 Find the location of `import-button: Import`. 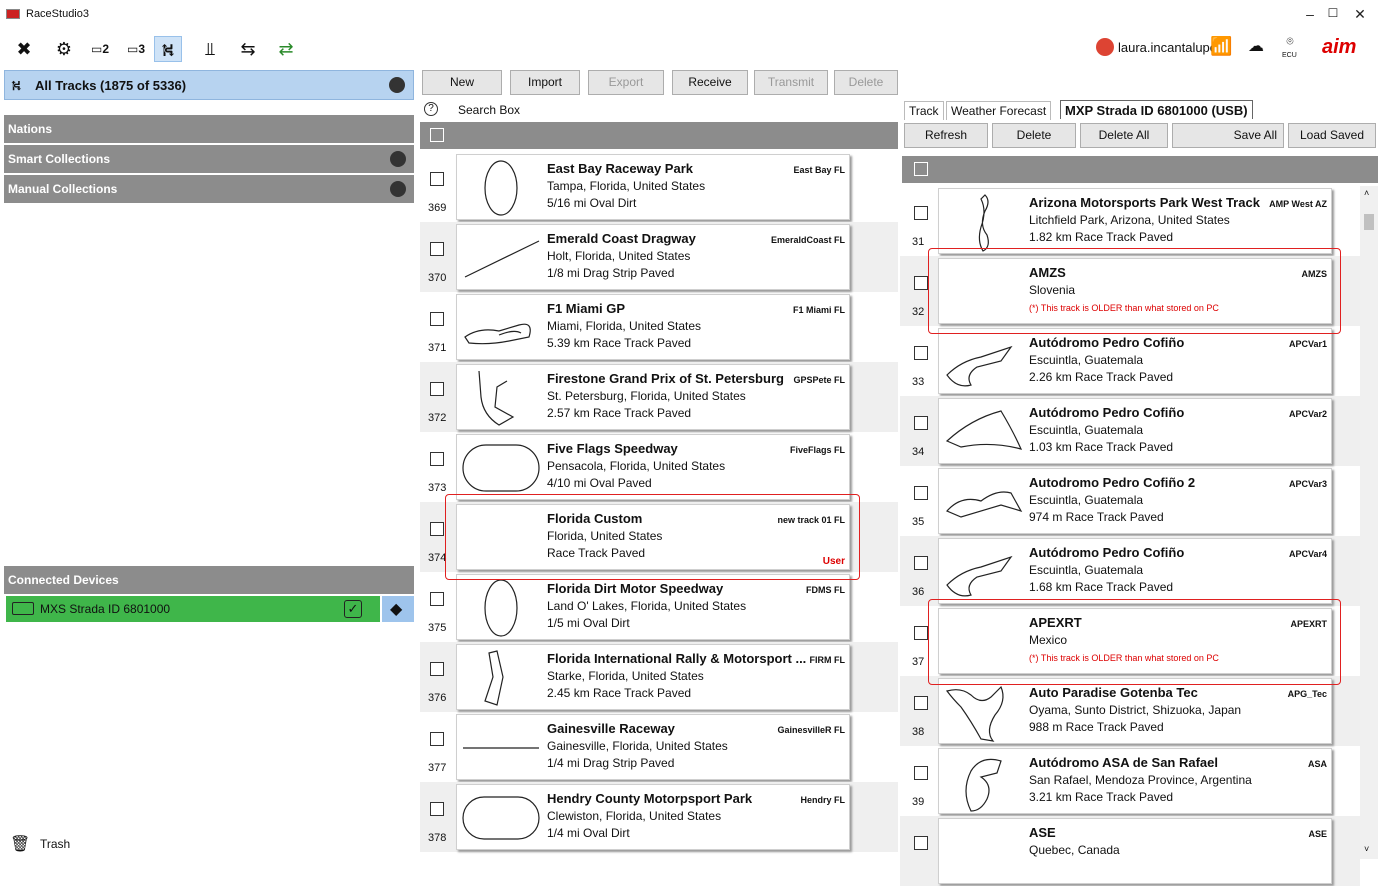

import-button: Import is located at coordinates (545, 82).